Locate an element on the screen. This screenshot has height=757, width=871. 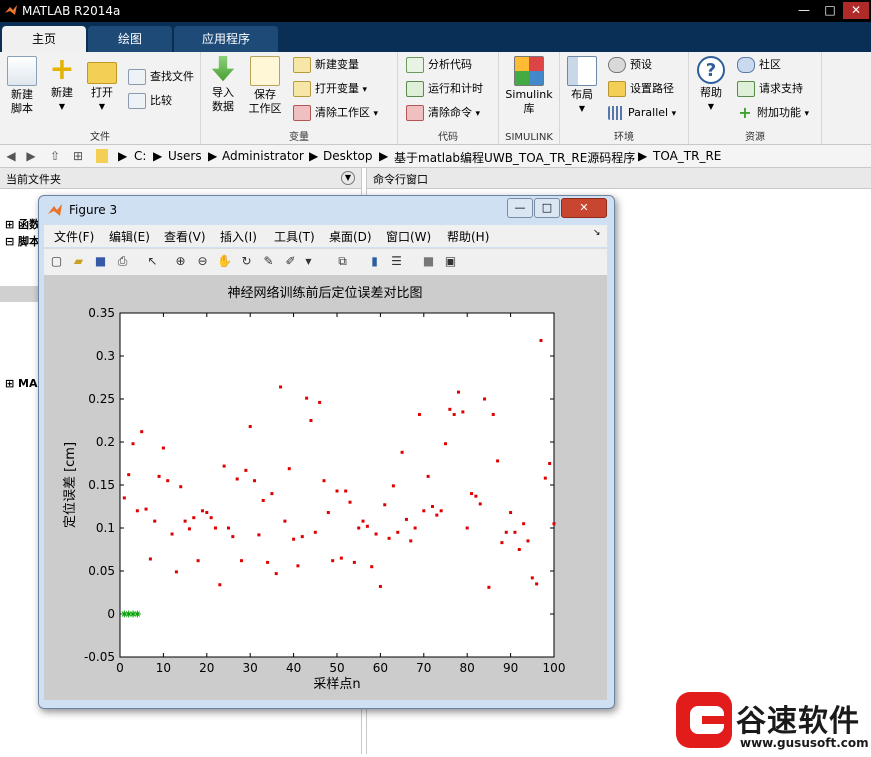
x-tick-label: 20 is located at coordinates (206, 668).